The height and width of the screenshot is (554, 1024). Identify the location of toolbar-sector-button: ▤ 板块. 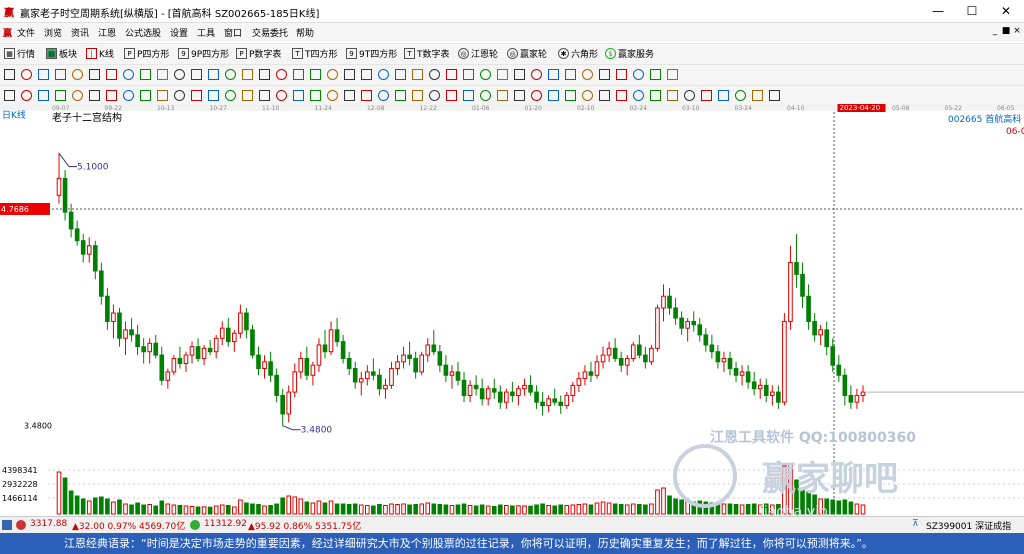
(61, 53).